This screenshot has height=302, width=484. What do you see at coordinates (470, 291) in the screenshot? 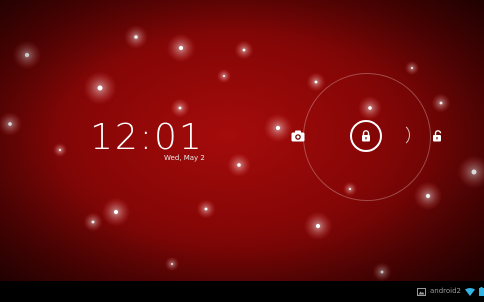
I see `wifi-icon` at bounding box center [470, 291].